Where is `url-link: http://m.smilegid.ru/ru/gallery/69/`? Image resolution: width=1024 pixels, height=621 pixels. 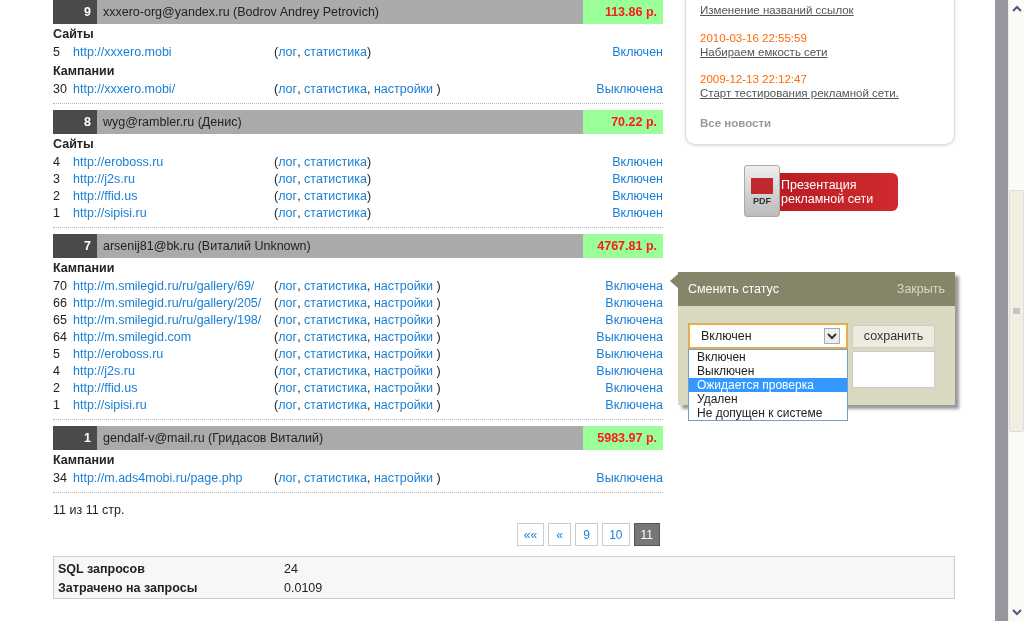
url-link: http://m.smilegid.ru/ru/gallery/69/ is located at coordinates (173, 286).